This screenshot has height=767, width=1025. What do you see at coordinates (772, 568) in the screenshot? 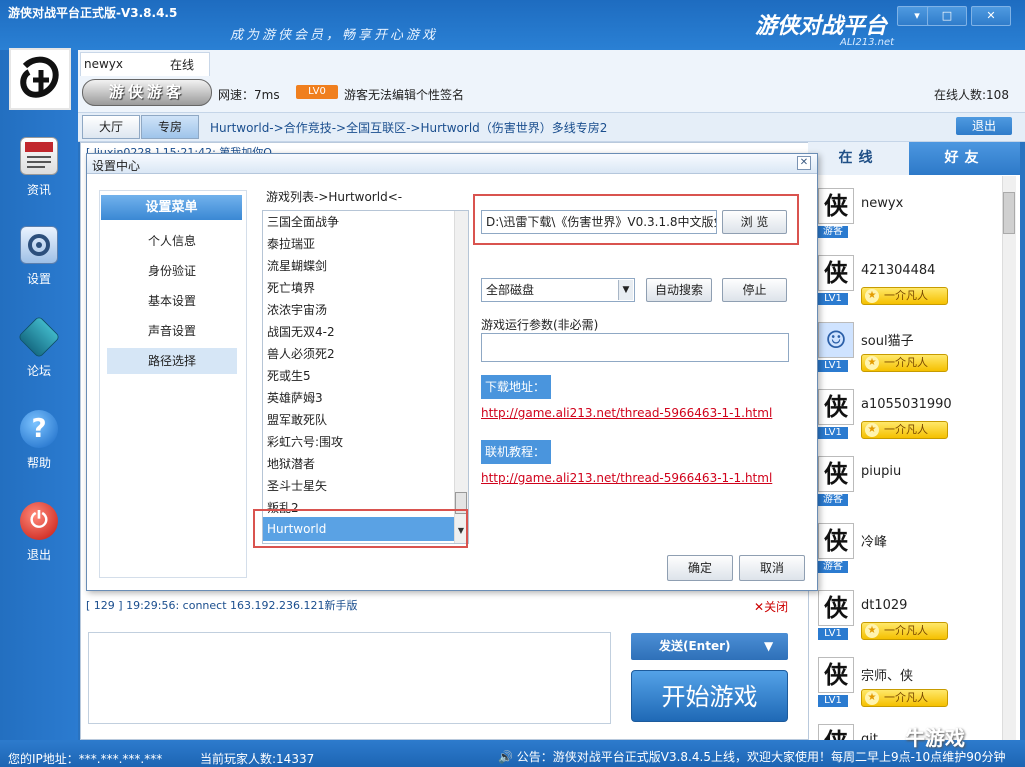
I see `cancel-button: 取消` at bounding box center [772, 568].